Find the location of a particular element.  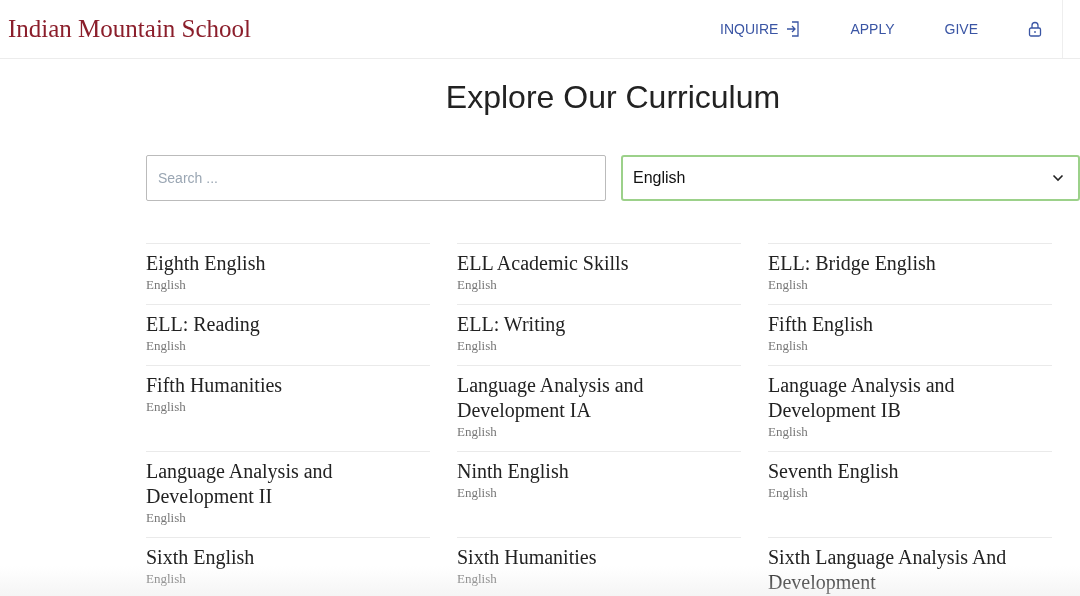

category-dropdown: English is located at coordinates (850, 178).